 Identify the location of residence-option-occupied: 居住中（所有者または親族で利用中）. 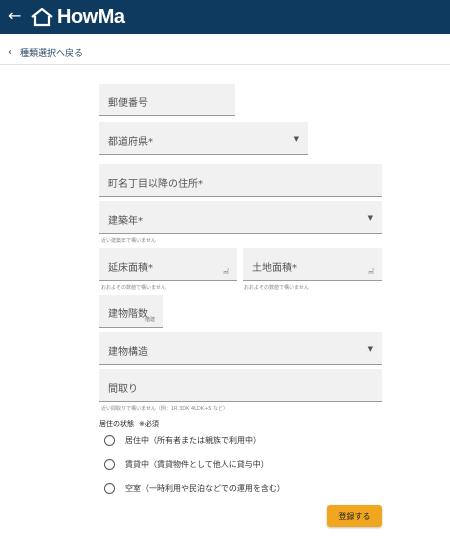
(182, 440).